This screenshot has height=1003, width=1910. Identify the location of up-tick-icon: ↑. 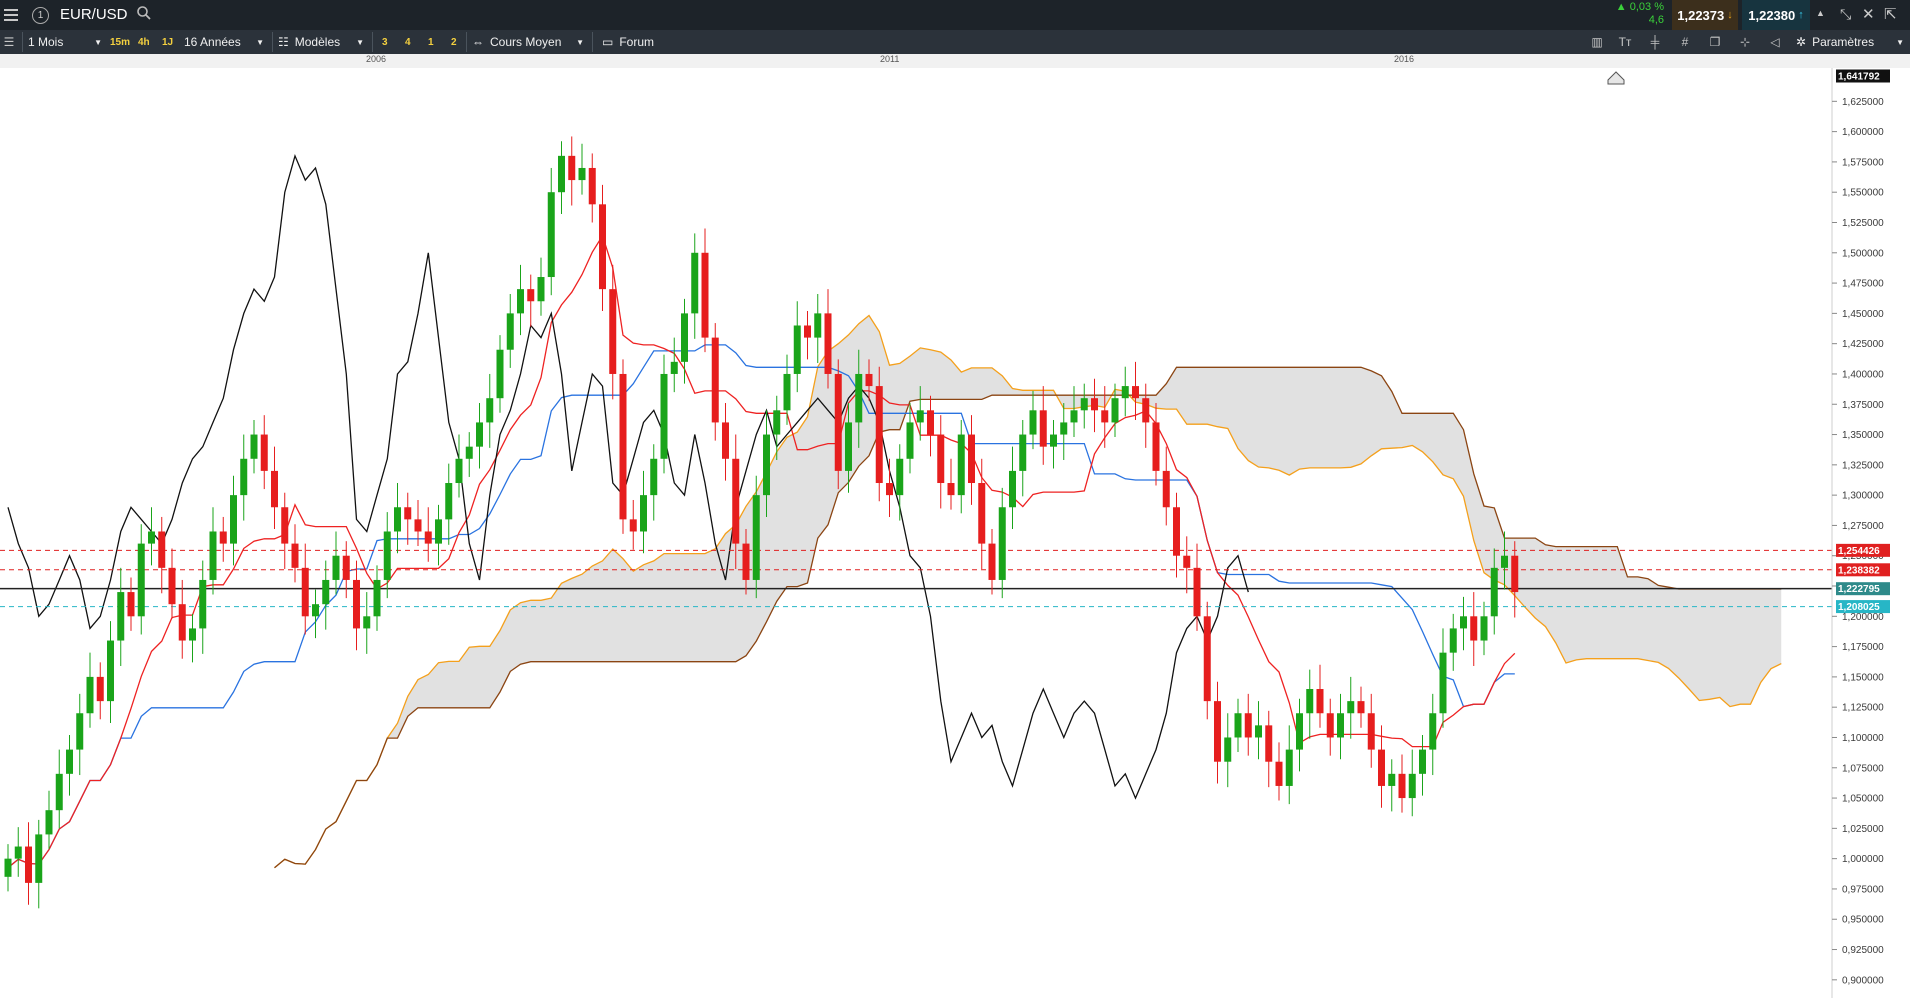
(1801, 15).